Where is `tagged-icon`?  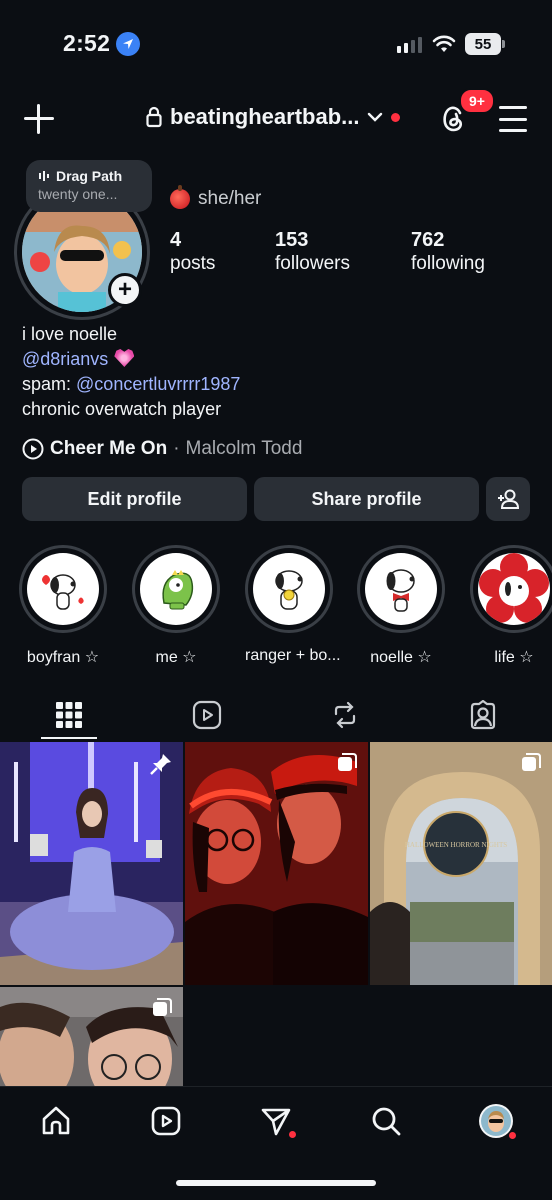
tagged-icon is located at coordinates (483, 715).